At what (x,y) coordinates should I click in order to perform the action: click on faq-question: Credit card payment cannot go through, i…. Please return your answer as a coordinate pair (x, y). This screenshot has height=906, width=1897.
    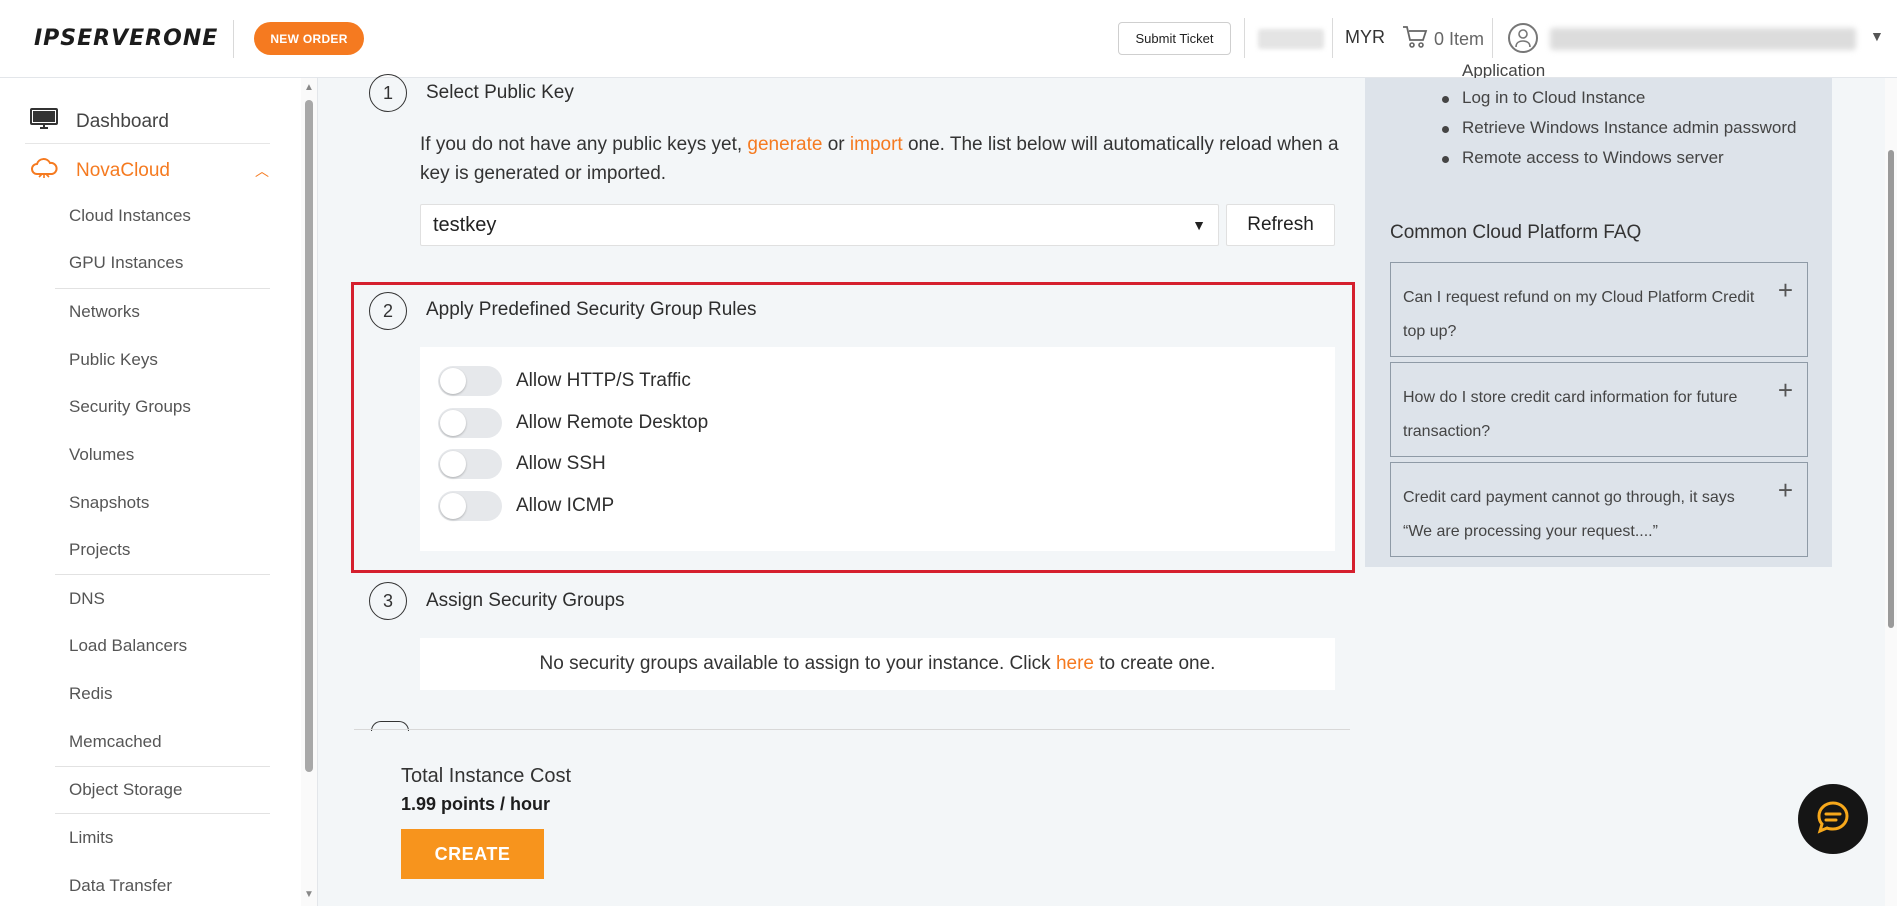
    Looking at the image, I should click on (1569, 514).